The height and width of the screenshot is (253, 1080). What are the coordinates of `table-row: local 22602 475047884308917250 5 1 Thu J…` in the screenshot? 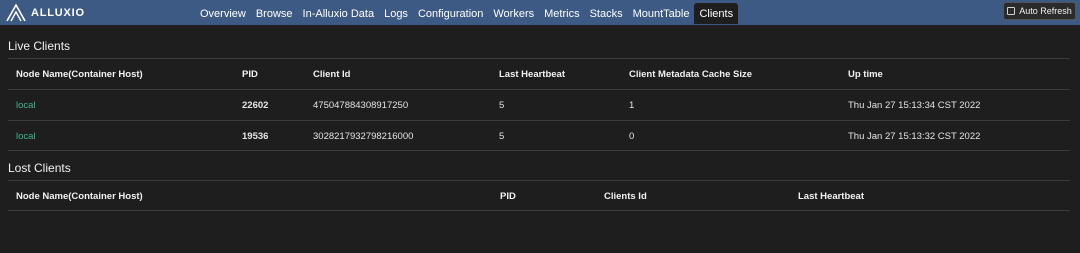 It's located at (539, 104).